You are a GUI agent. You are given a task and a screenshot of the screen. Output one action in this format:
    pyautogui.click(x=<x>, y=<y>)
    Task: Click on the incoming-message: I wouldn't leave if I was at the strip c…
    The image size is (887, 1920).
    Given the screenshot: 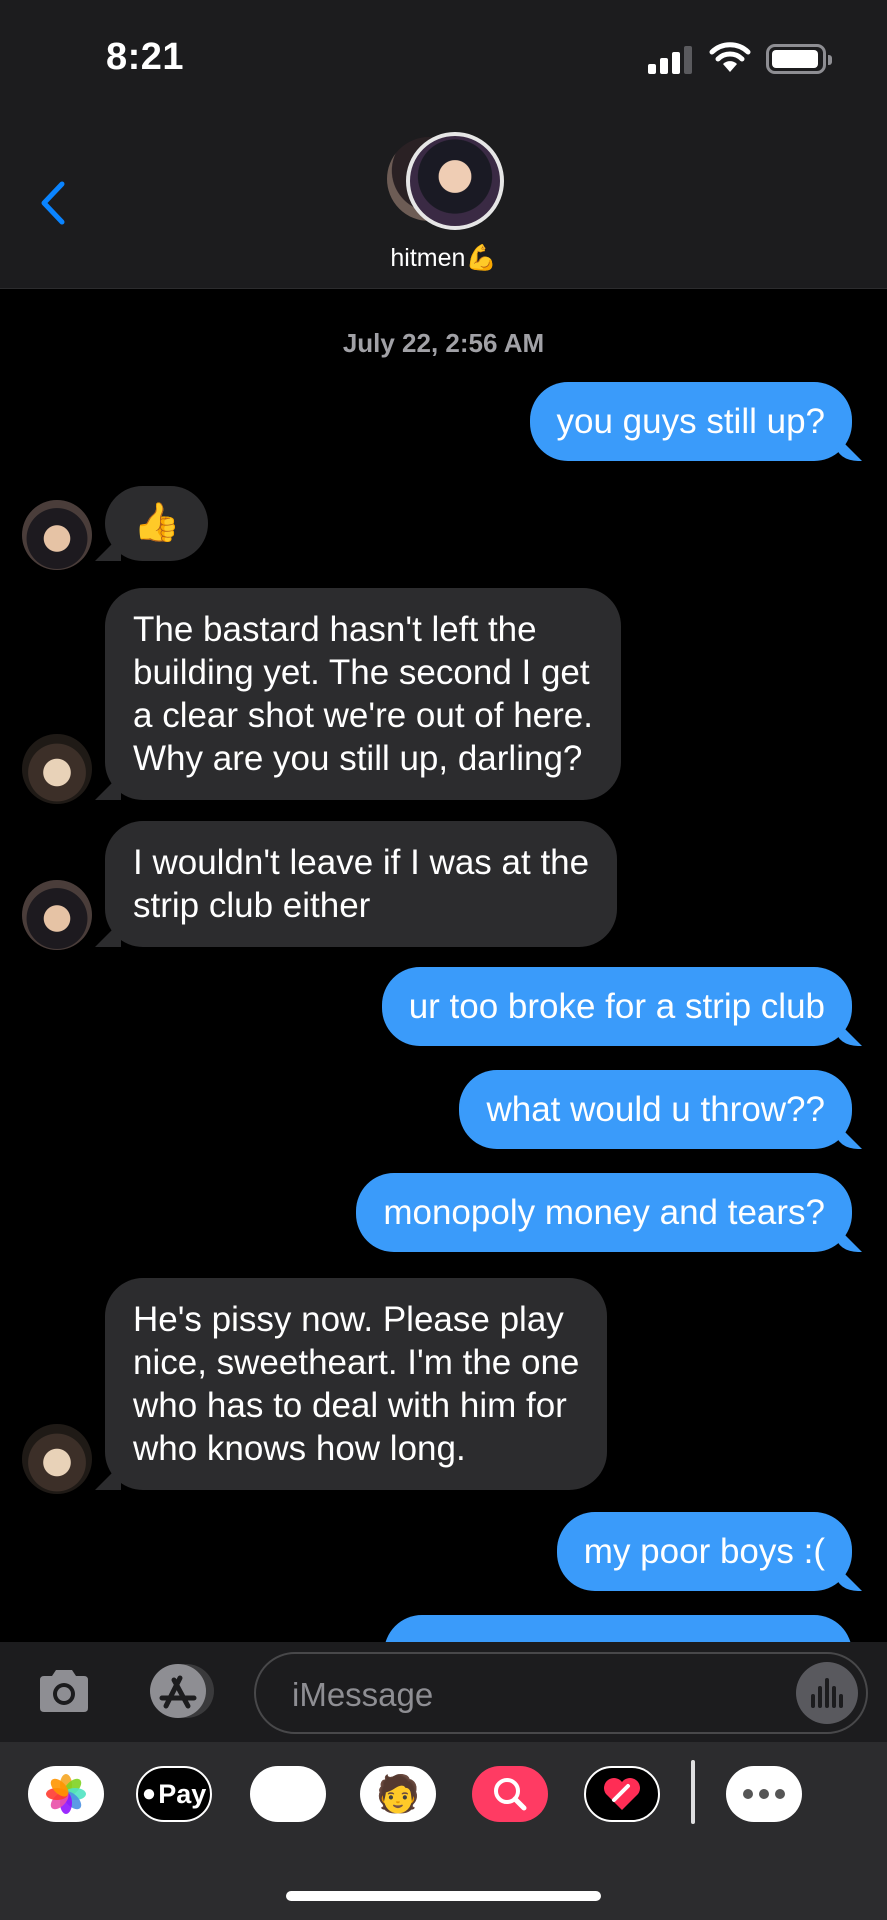 What is the action you would take?
    pyautogui.click(x=361, y=884)
    